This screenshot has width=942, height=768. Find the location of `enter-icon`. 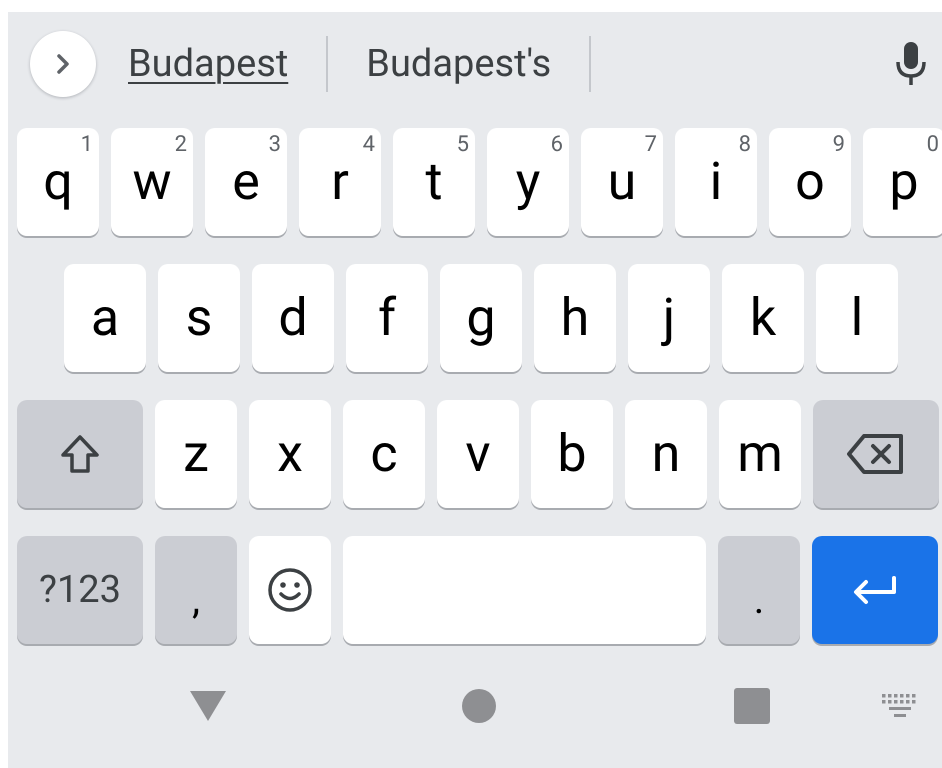

enter-icon is located at coordinates (875, 590).